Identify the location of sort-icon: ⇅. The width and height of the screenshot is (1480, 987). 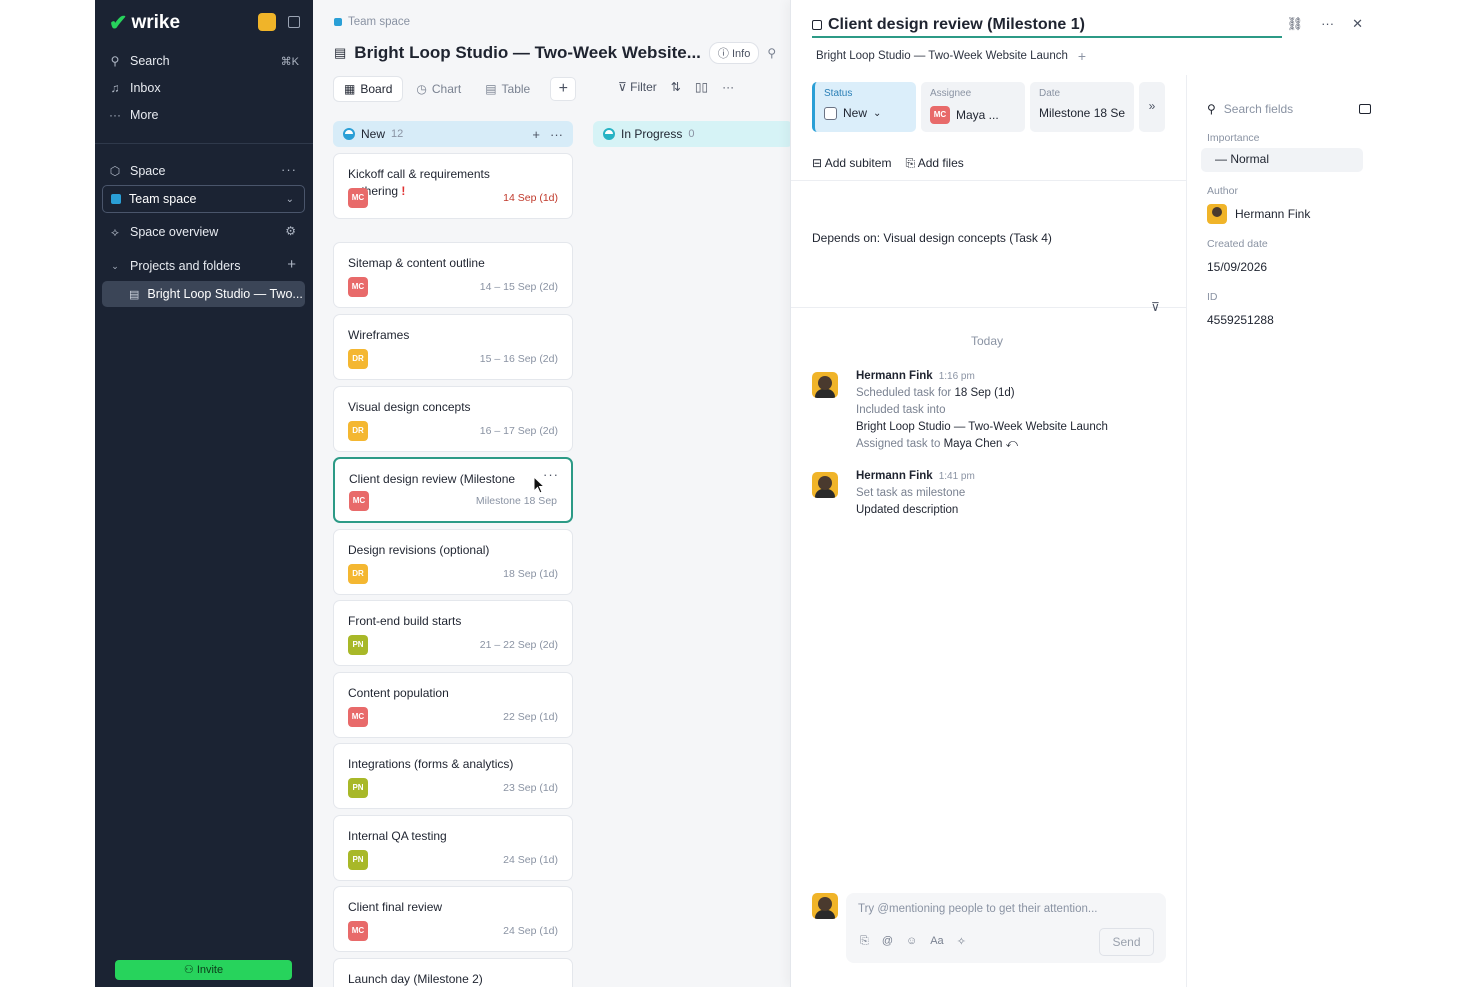
(676, 87).